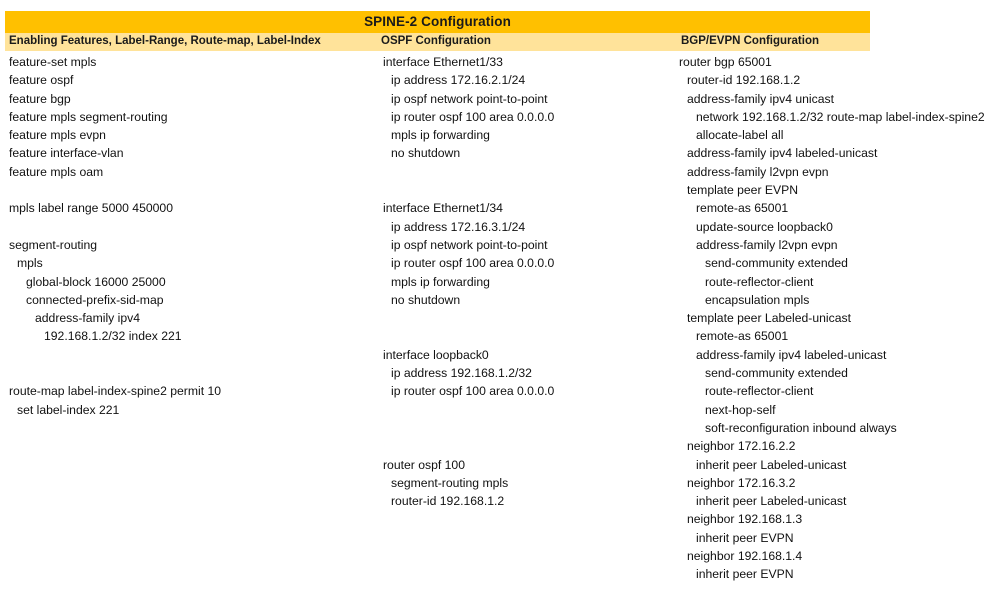 The height and width of the screenshot is (592, 999). Describe the element at coordinates (96, 281) in the screenshot. I see `config-line: global-block 16000 25000` at that location.